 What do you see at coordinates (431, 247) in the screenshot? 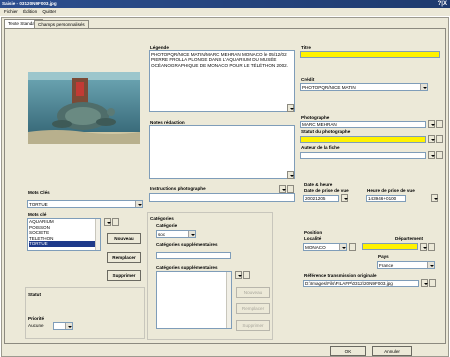
I see `departement-edit-button` at bounding box center [431, 247].